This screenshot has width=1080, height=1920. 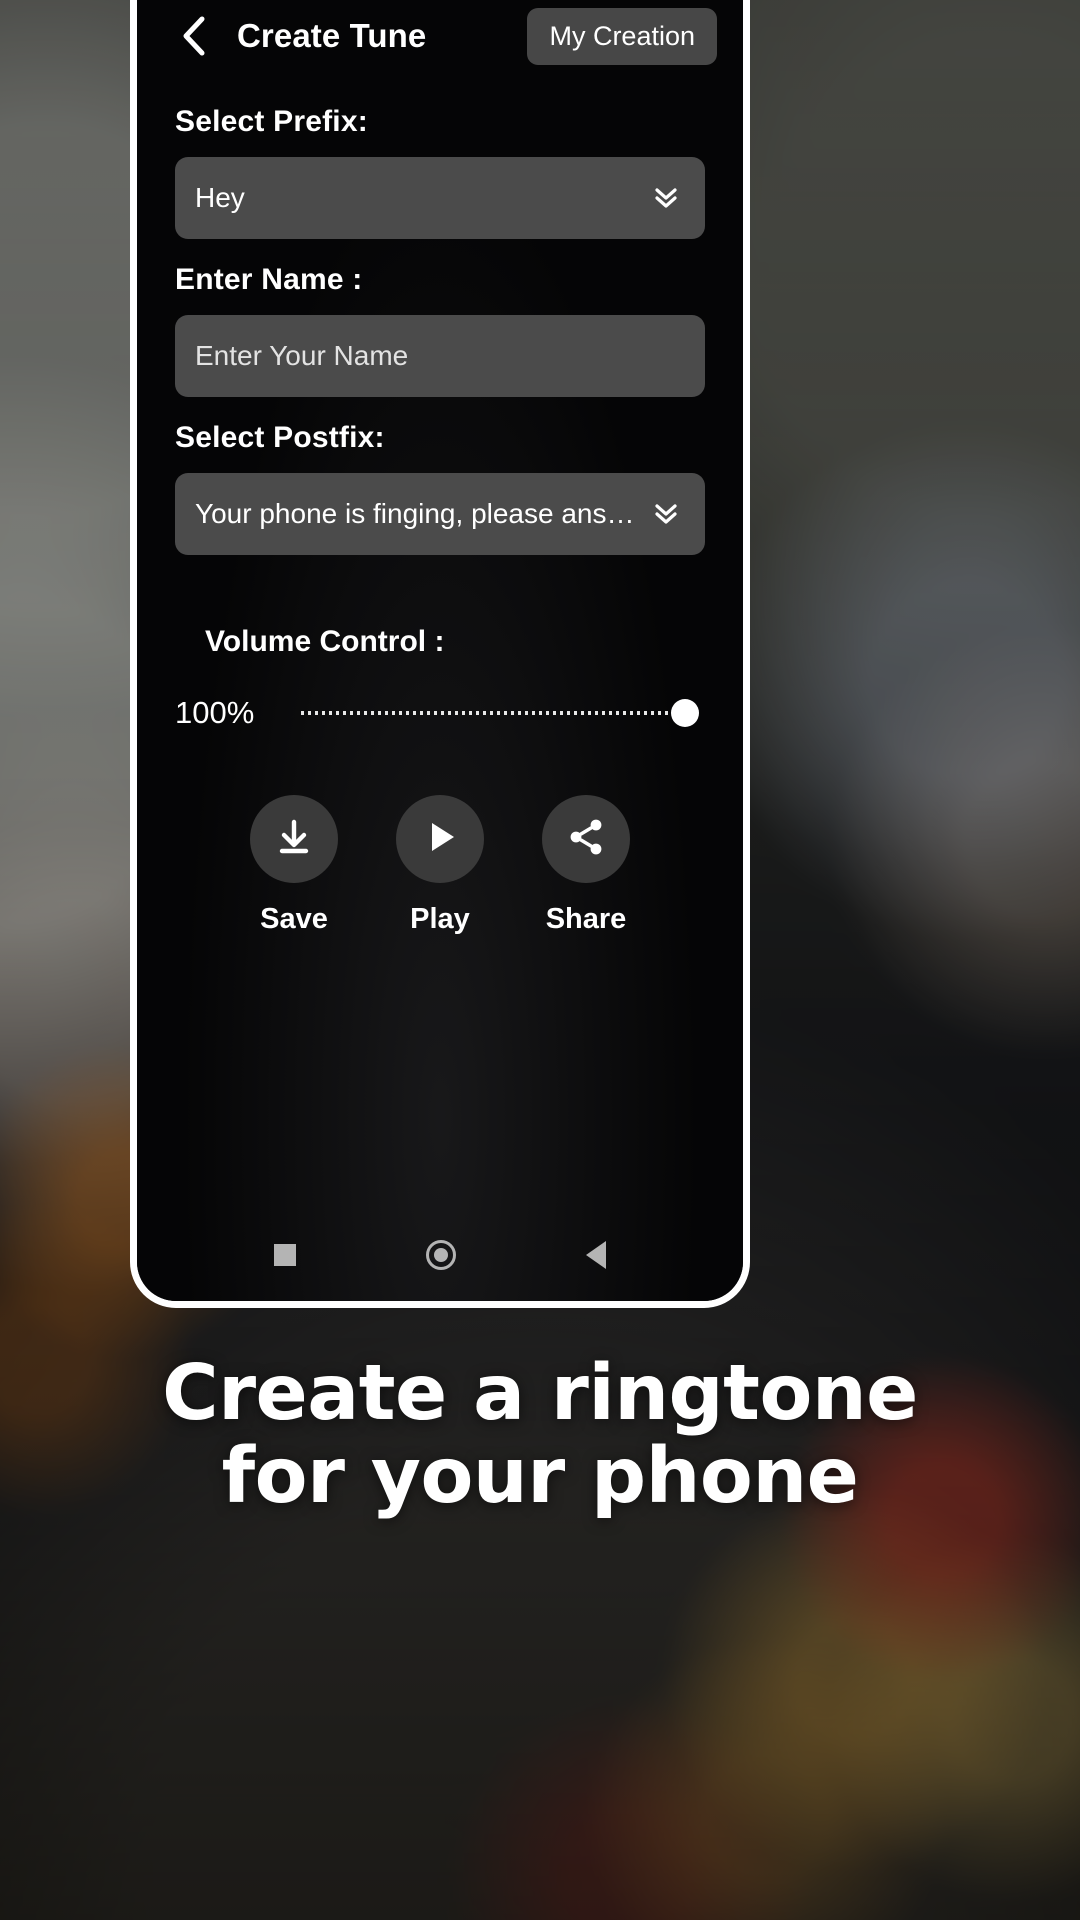 I want to click on save-label: Save, so click(x=294, y=919).